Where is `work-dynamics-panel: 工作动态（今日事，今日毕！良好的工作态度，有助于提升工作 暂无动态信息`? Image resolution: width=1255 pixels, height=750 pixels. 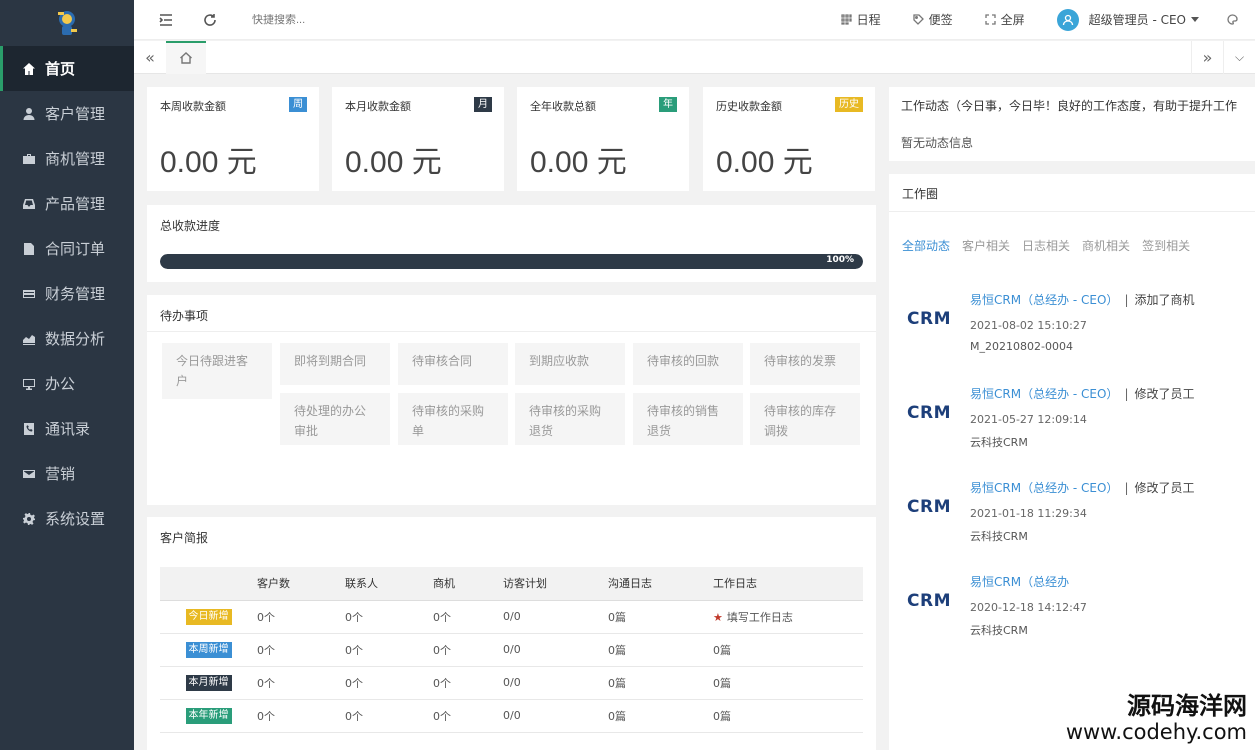
work-dynamics-panel: 工作动态（今日事，今日毕！良好的工作态度，有助于提升工作 暂无动态信息 is located at coordinates (1072, 124).